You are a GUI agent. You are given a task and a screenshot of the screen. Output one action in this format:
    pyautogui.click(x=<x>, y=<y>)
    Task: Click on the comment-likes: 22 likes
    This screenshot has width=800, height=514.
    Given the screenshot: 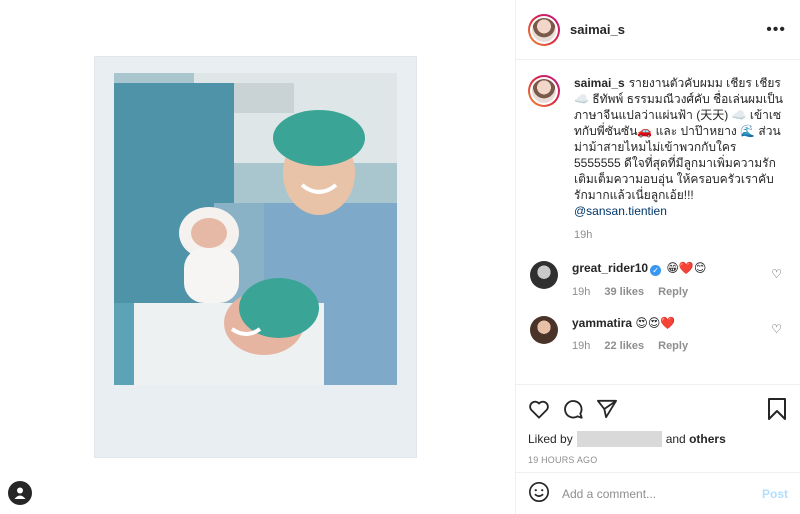 What is the action you would take?
    pyautogui.click(x=624, y=346)
    